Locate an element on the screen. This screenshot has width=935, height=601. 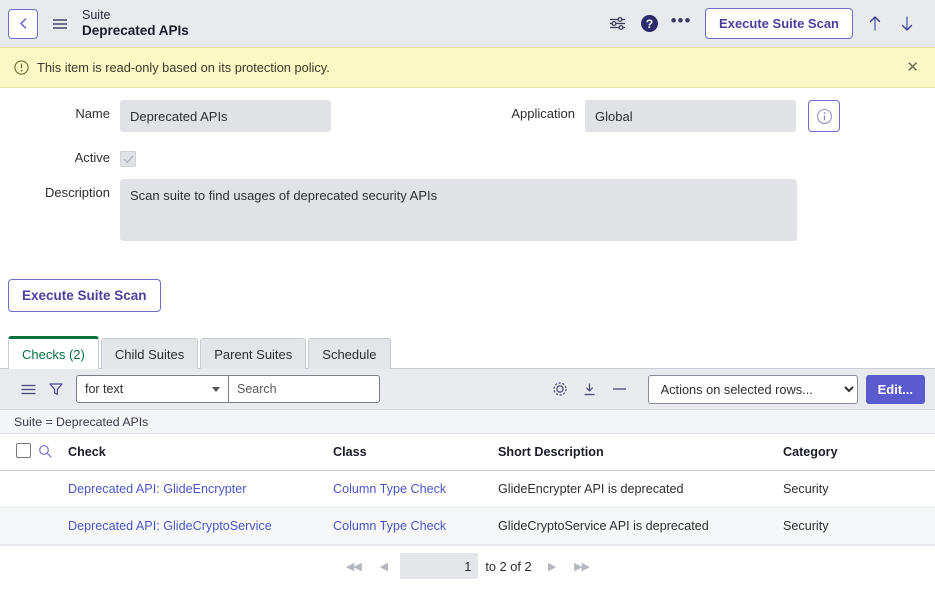
help-circle-icon: ? is located at coordinates (649, 24).